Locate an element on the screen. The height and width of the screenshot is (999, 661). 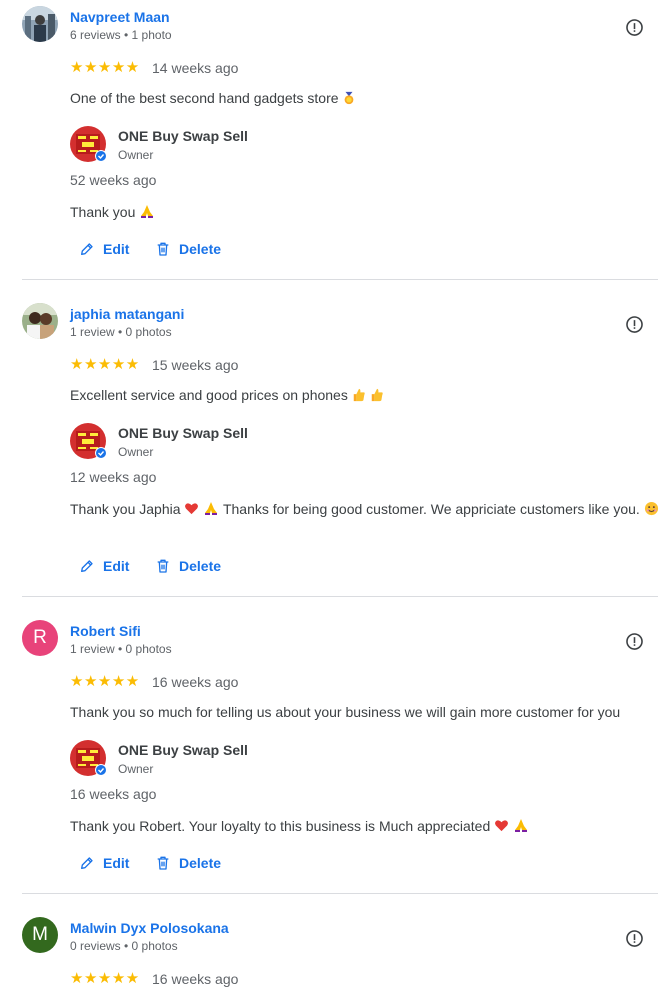
reviewer-meta: 6 reviews • 1 photo is located at coordinates (121, 35).